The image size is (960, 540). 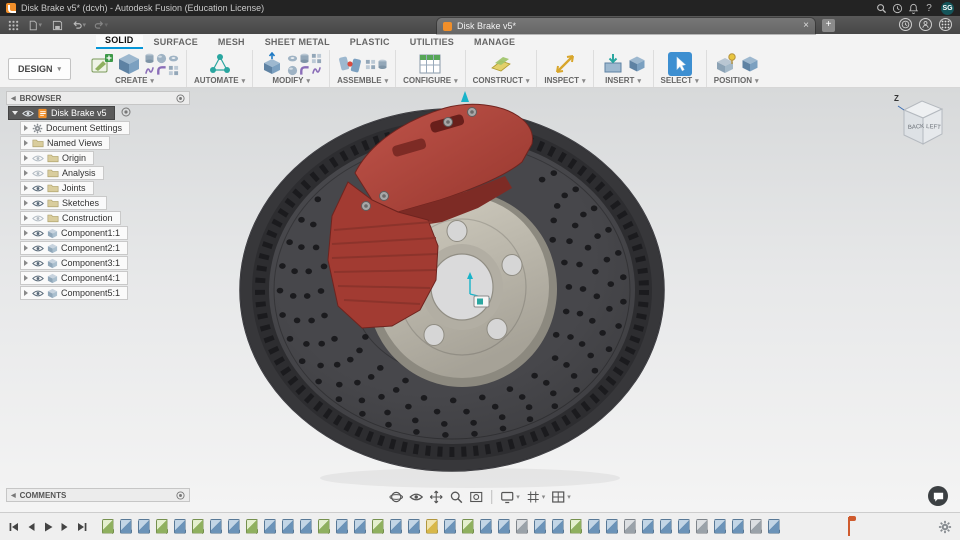 What do you see at coordinates (456, 497) in the screenshot?
I see `zoom-icon` at bounding box center [456, 497].